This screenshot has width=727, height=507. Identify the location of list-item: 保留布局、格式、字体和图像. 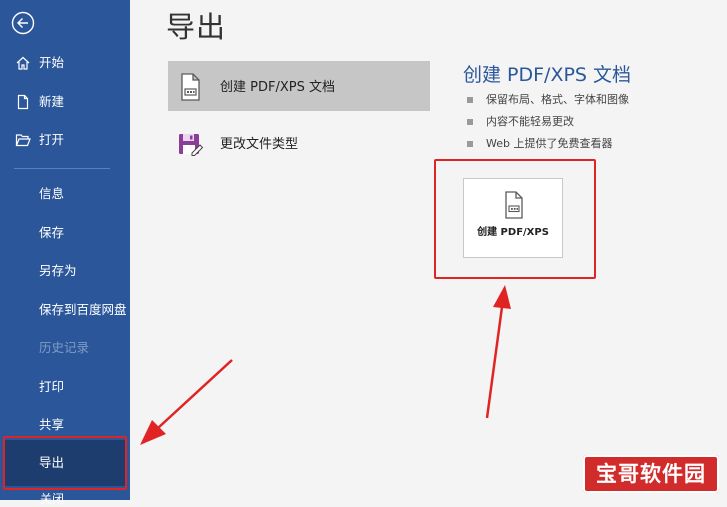
(547, 100).